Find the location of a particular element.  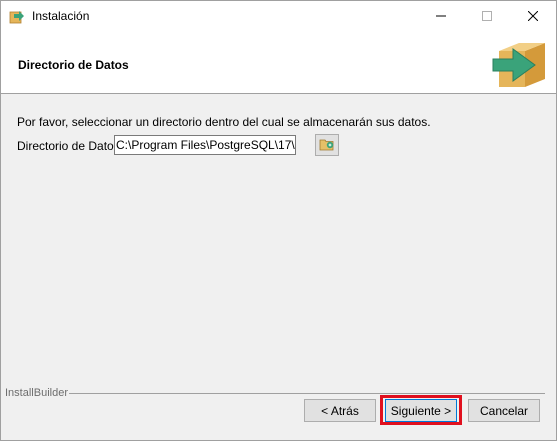

title-bar: Instalación is located at coordinates (278, 16).